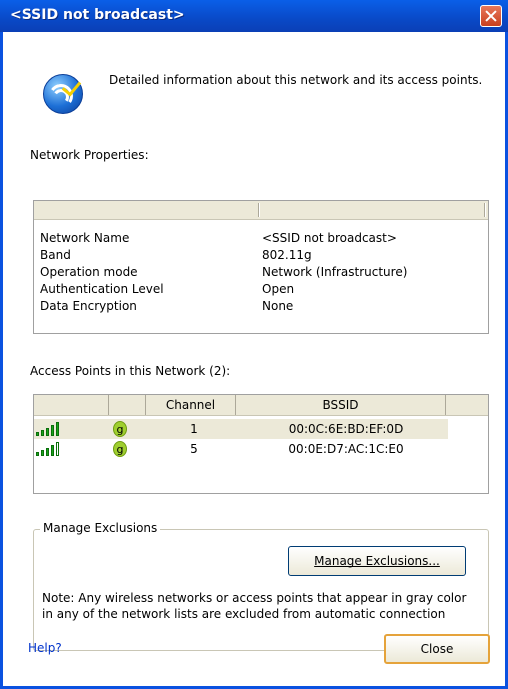 This screenshot has width=508, height=689. I want to click on properties-table-header, so click(261, 210).